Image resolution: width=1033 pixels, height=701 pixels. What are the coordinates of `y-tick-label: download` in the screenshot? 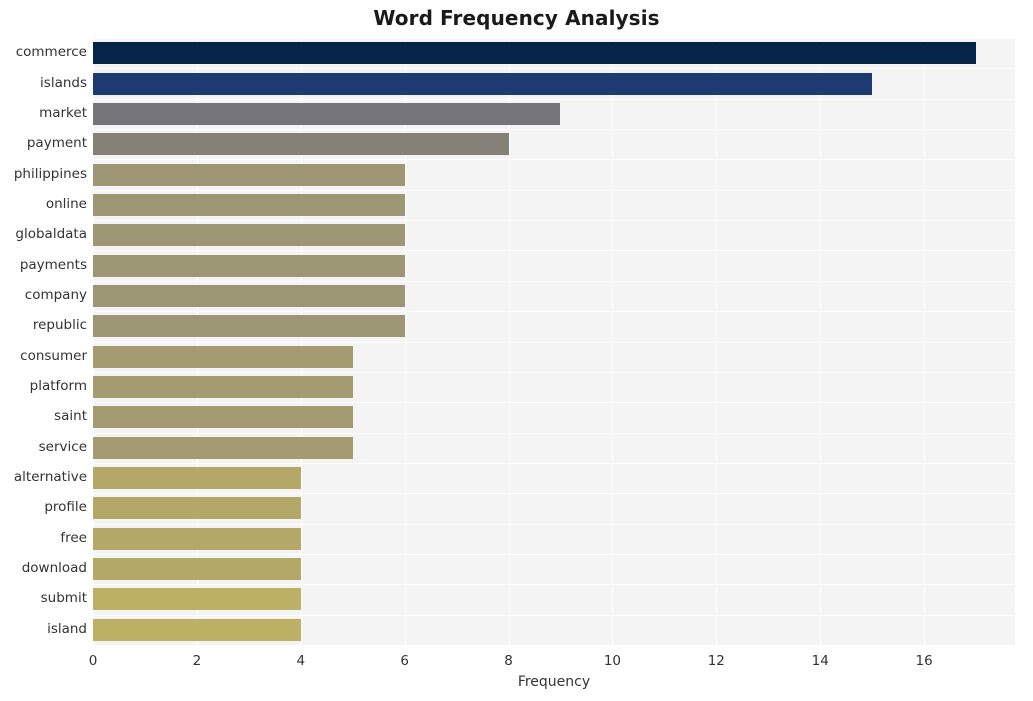 It's located at (54, 568).